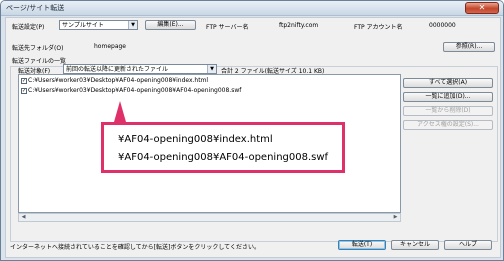  Describe the element at coordinates (39, 61) in the screenshot. I see `file-list-group-label: 転送ファイルの一覧` at that location.